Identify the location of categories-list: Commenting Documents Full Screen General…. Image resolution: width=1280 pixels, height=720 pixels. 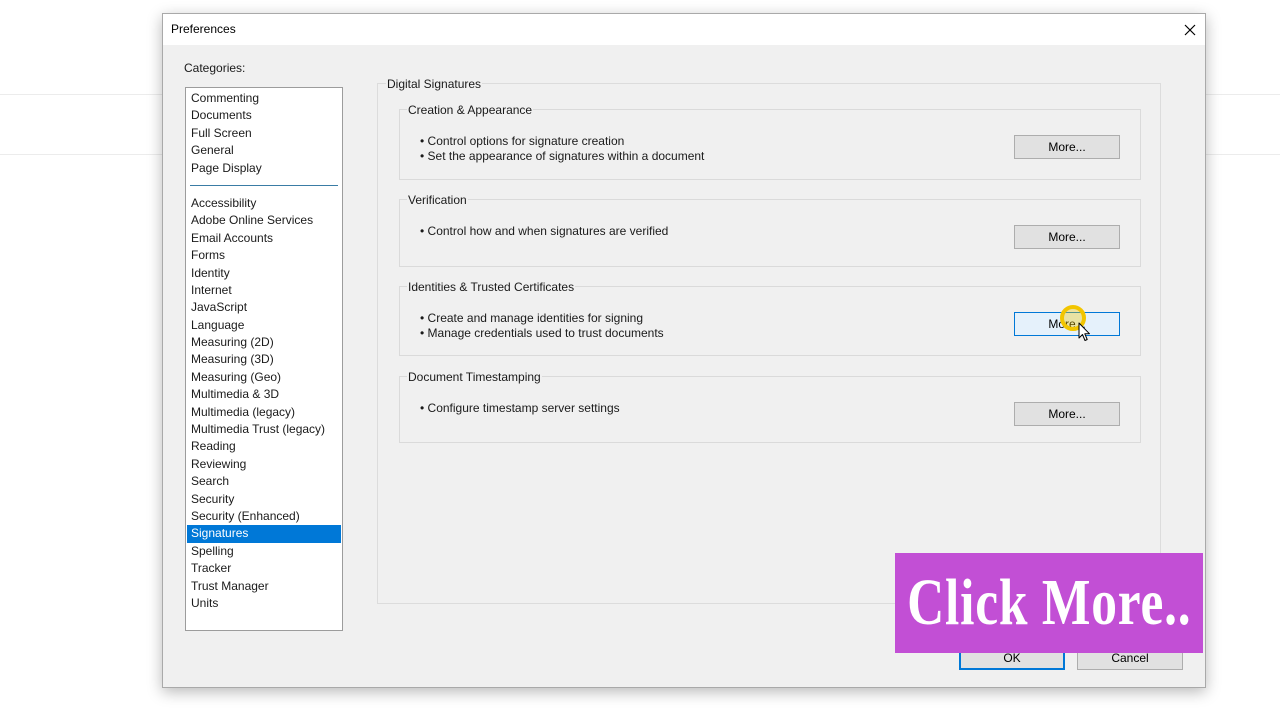
(264, 359).